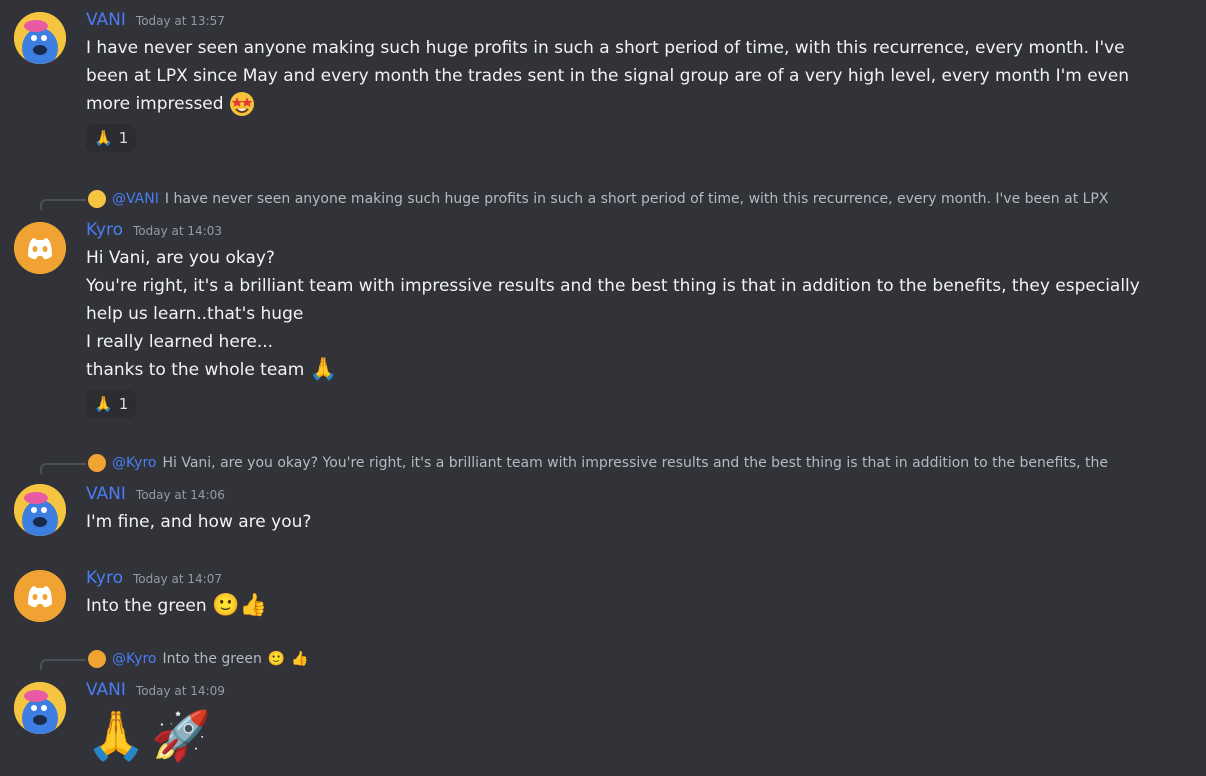 This screenshot has height=776, width=1206. What do you see at coordinates (180, 21) in the screenshot?
I see `timestamp: Today at 13:57` at bounding box center [180, 21].